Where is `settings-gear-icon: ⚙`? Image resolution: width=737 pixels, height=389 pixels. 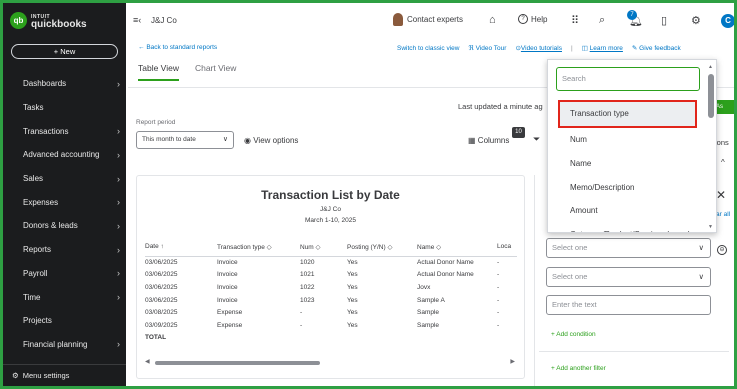
settings-gear-icon: ⚙ is located at coordinates (696, 20).